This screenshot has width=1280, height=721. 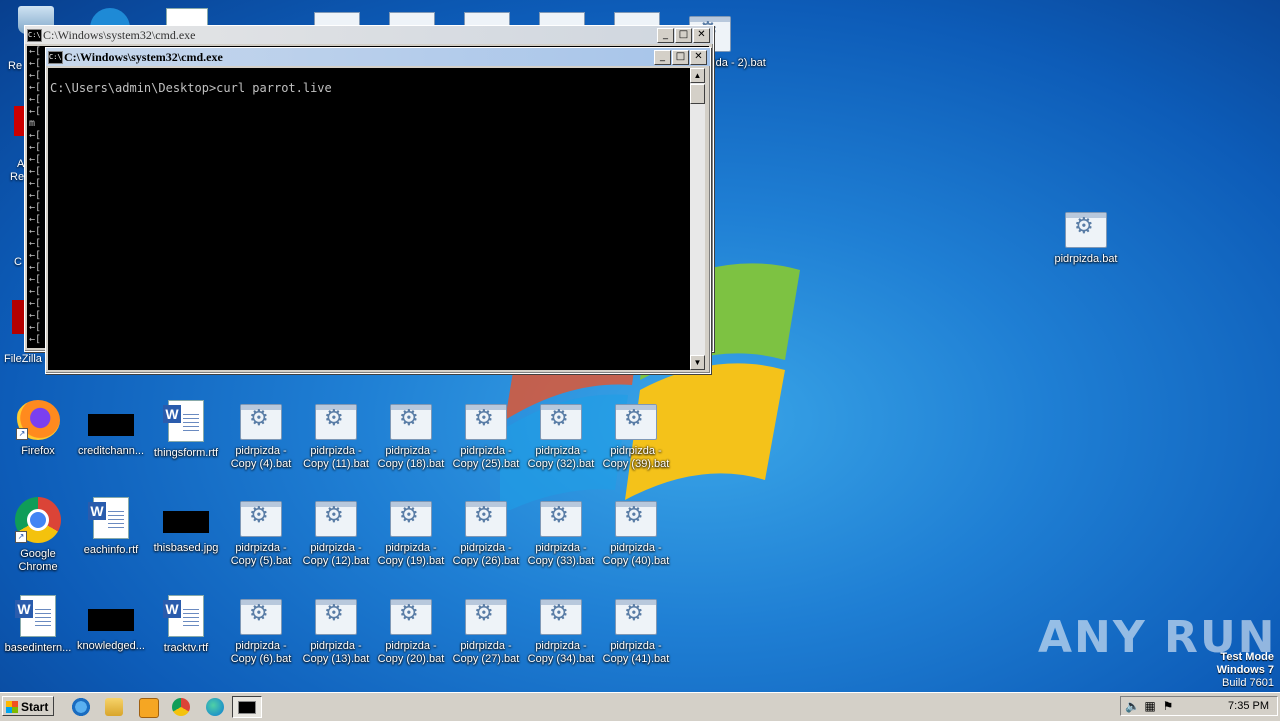 What do you see at coordinates (119, 35) in the screenshot?
I see `cmd-back-title: C:\Windows\system32\cmd.exe` at bounding box center [119, 35].